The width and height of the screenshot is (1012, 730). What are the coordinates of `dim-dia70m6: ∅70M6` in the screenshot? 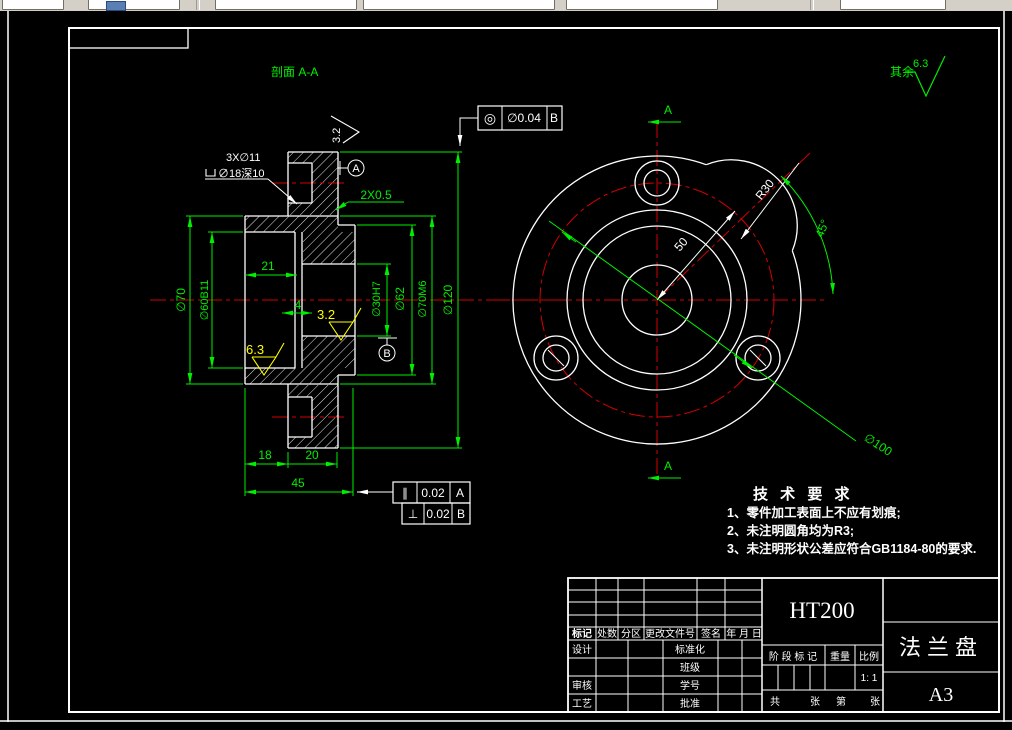 It's located at (423, 298).